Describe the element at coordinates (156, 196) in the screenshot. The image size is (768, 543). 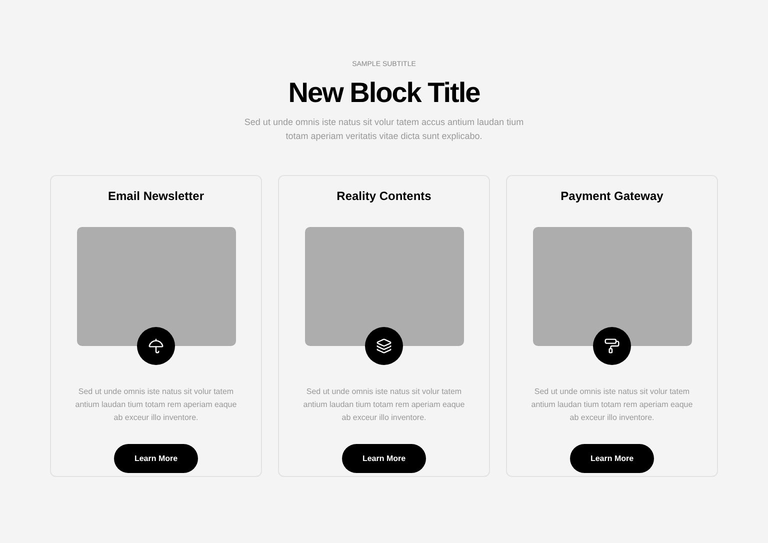
I see `card-title: Email Newsletter` at that location.